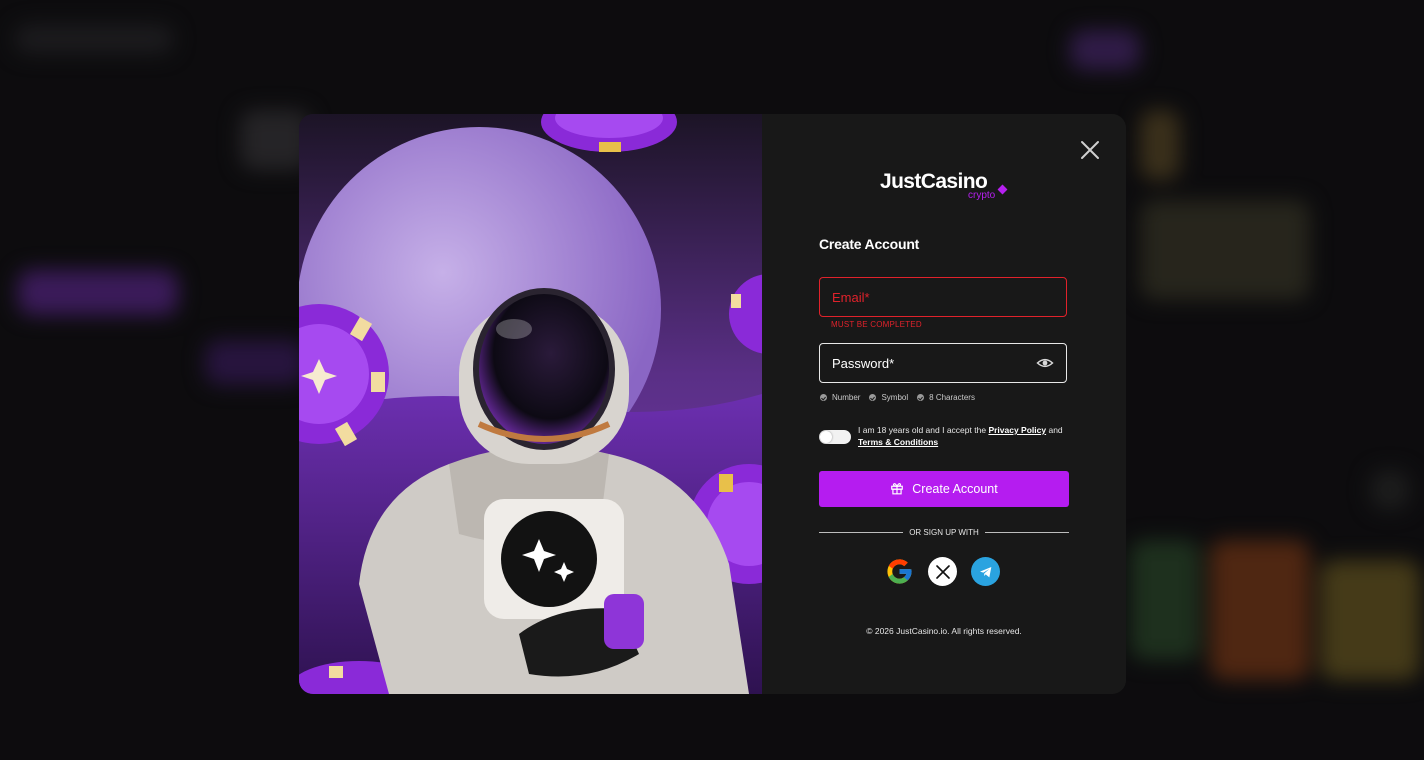 Image resolution: width=1424 pixels, height=760 pixels. I want to click on requirement-label: 8 Characters, so click(952, 397).